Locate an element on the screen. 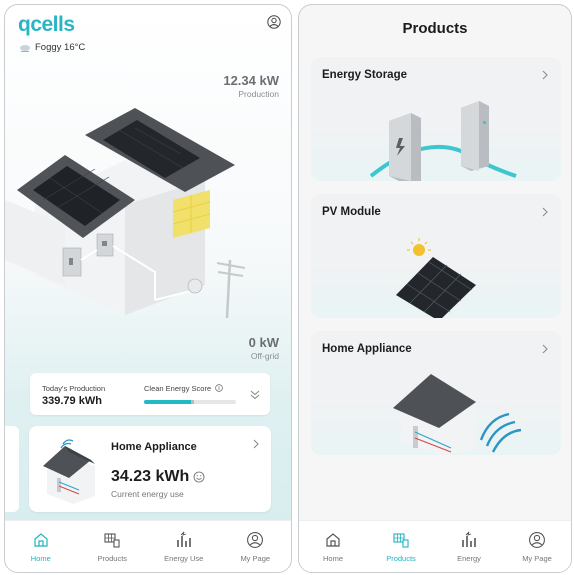 The width and height of the screenshot is (574, 575). tab-energy: Energy is located at coordinates (469, 546).